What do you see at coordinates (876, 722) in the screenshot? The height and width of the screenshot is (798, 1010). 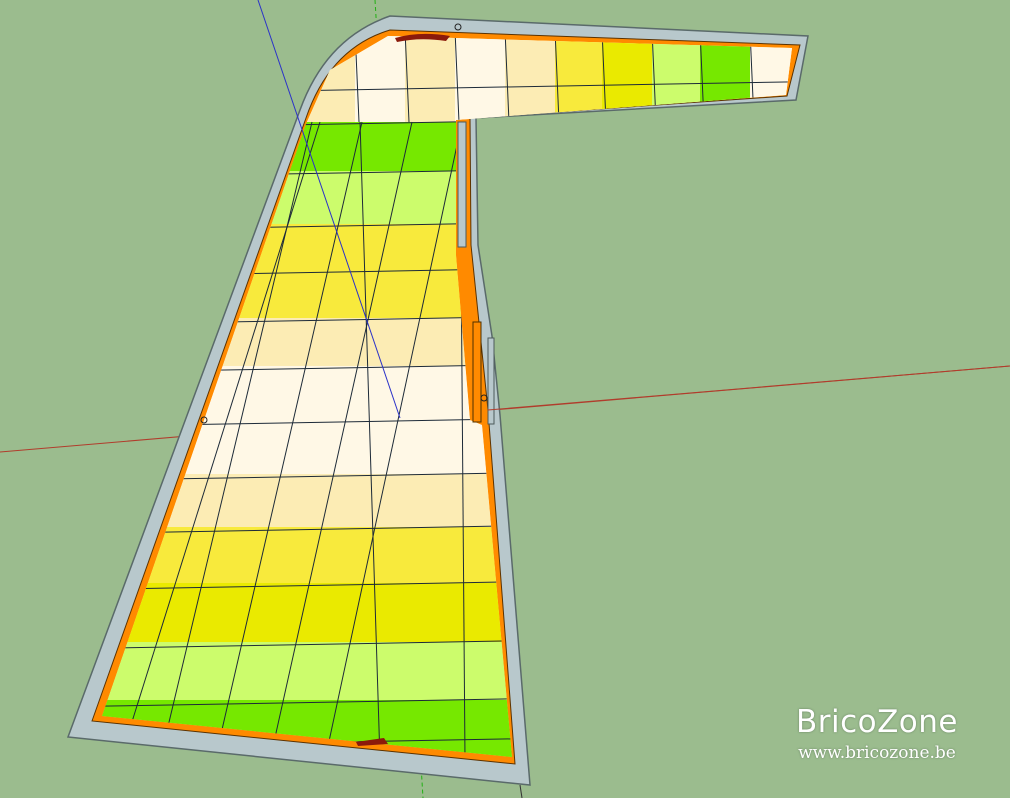 I see `watermark-brand: BricoZone` at bounding box center [876, 722].